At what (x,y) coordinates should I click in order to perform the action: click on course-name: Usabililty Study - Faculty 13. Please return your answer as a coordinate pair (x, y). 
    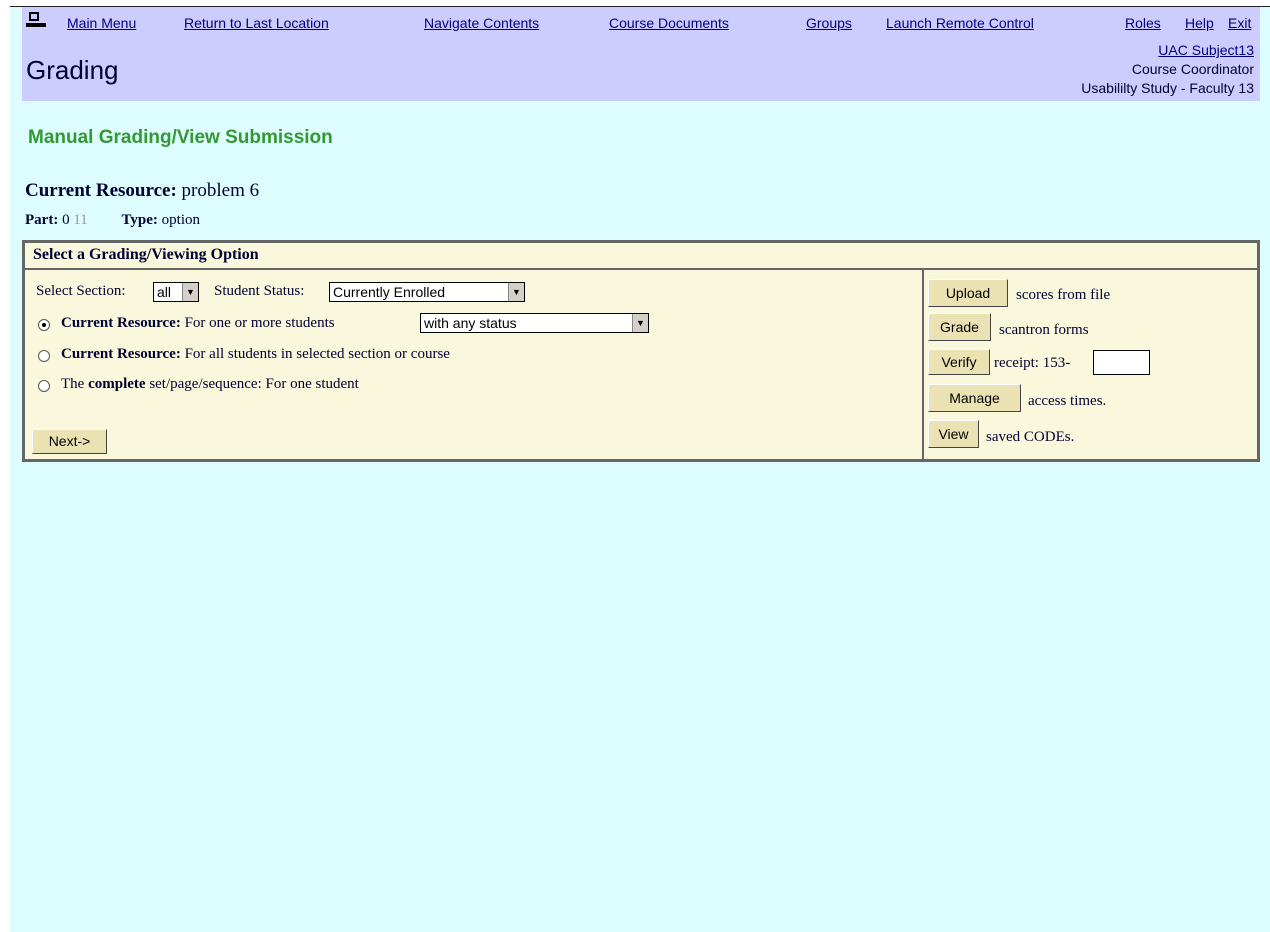
    Looking at the image, I should click on (1167, 88).